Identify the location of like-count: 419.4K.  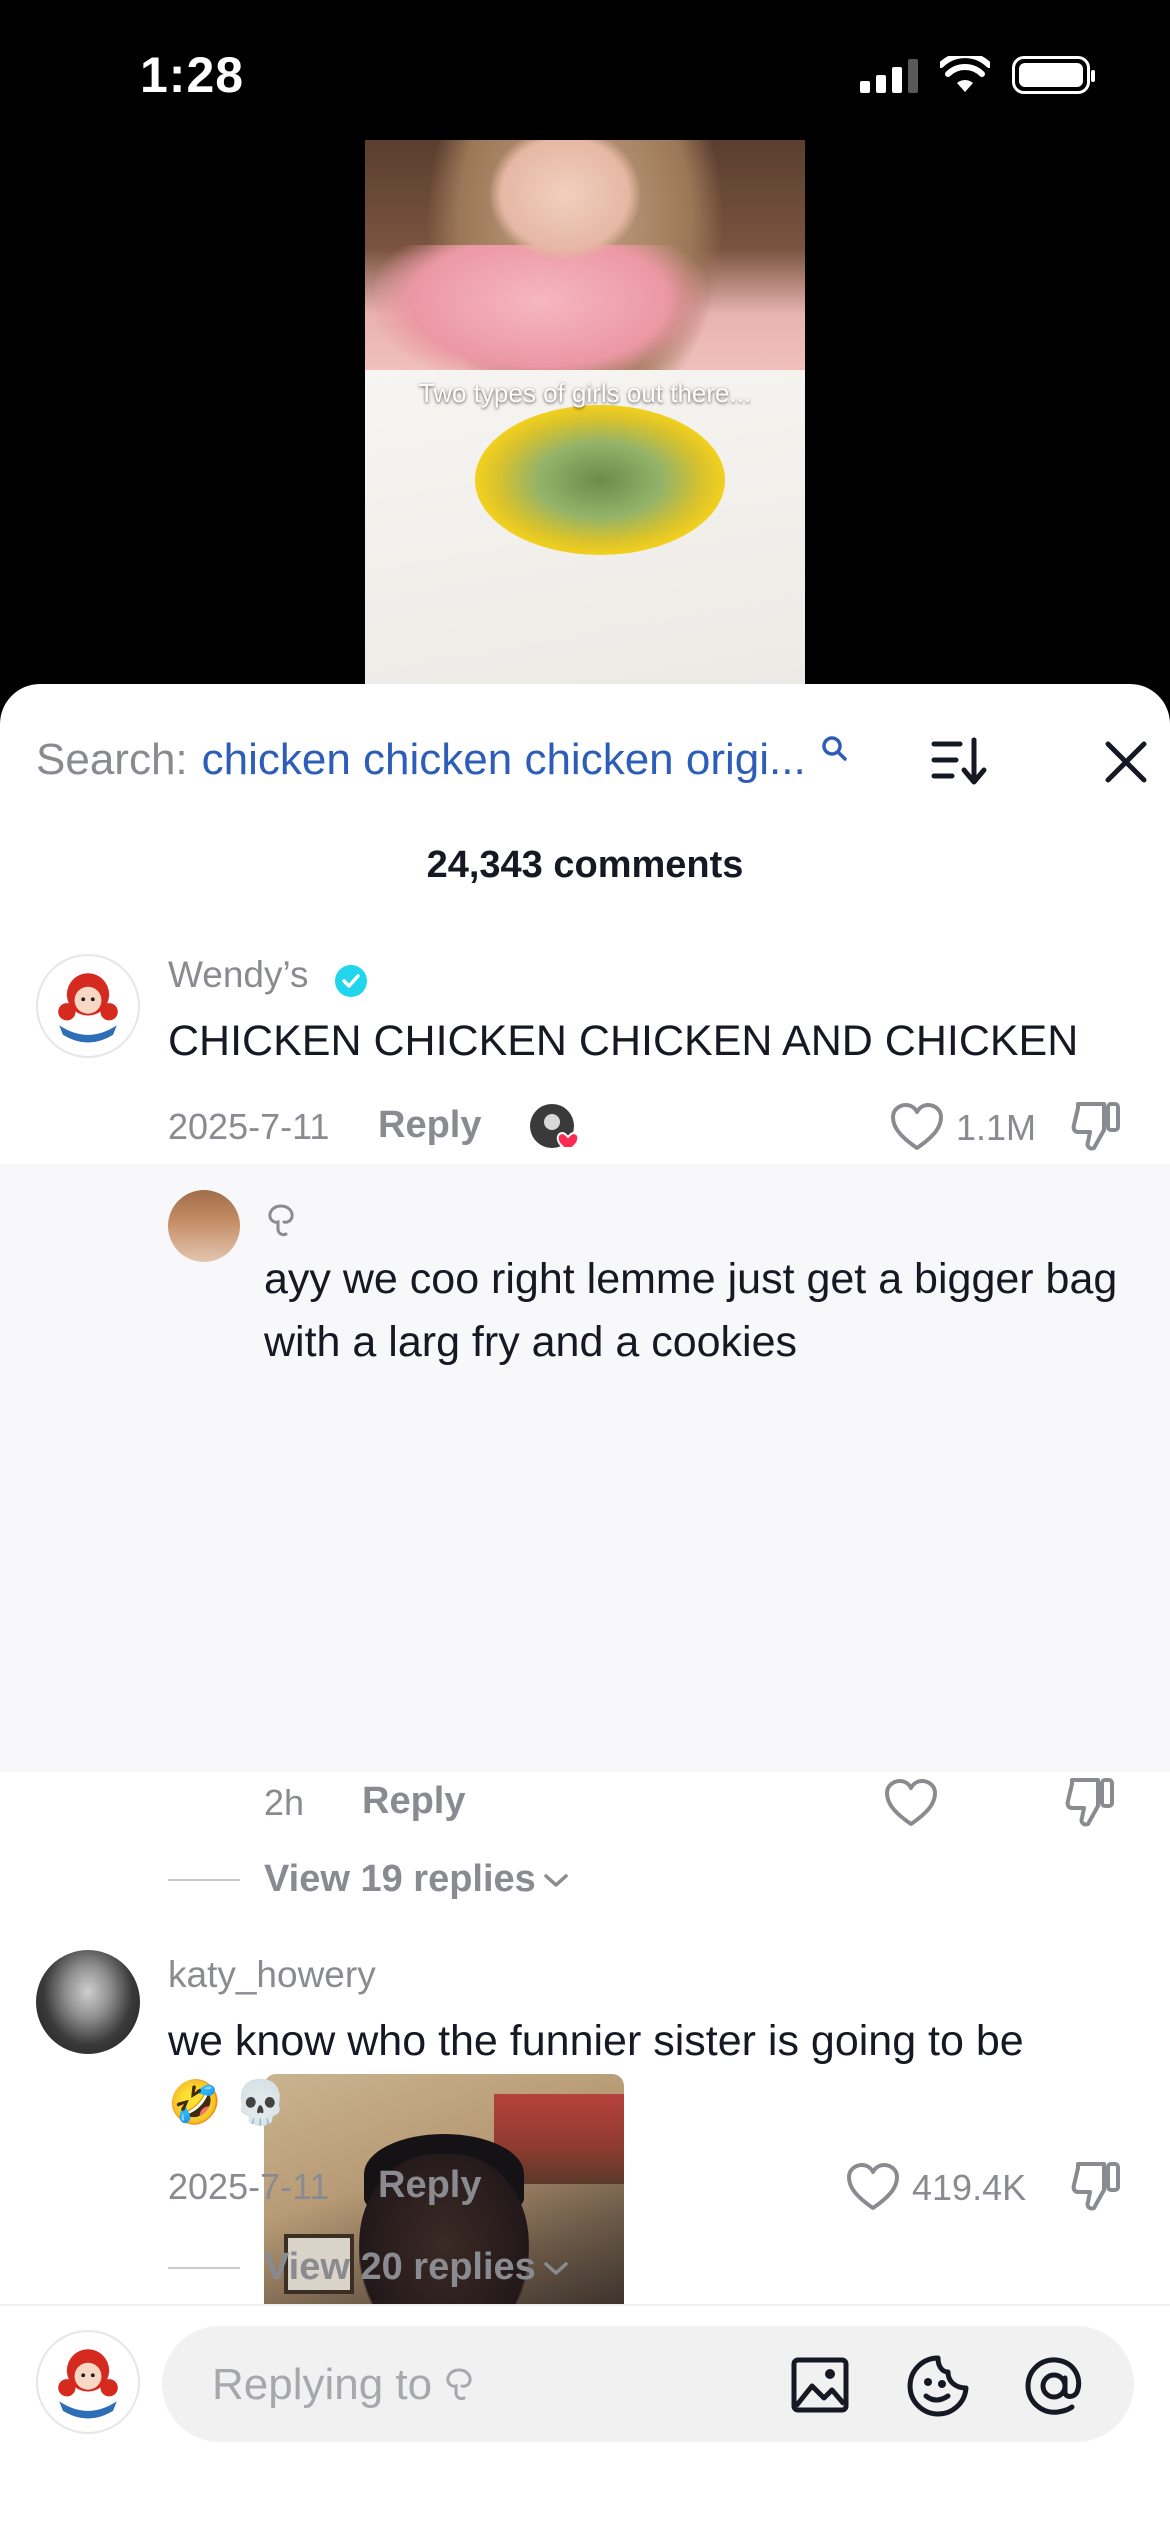
(969, 2187).